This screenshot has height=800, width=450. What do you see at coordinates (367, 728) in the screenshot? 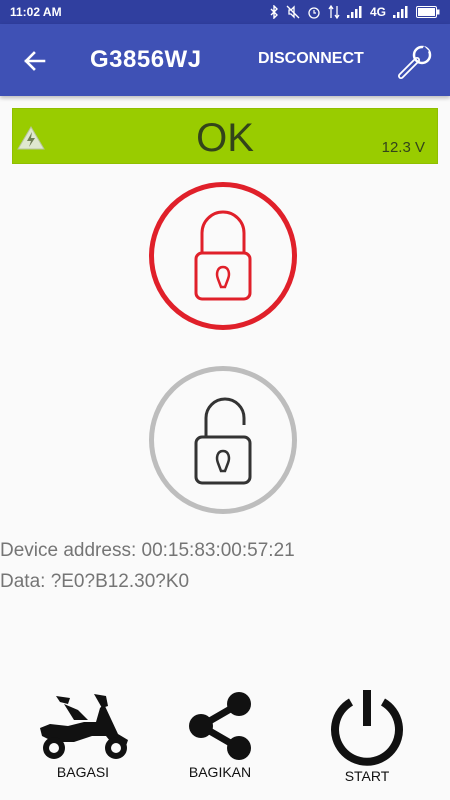
I see `power-icon` at bounding box center [367, 728].